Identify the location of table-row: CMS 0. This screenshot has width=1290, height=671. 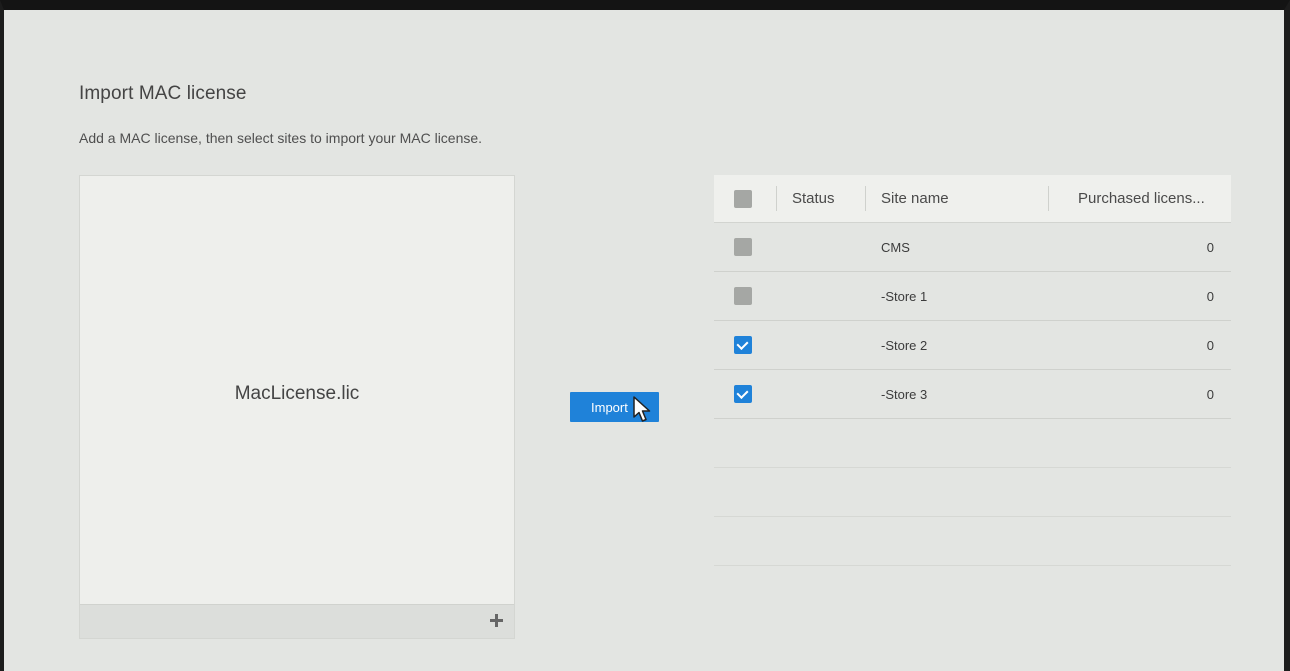
(972, 247).